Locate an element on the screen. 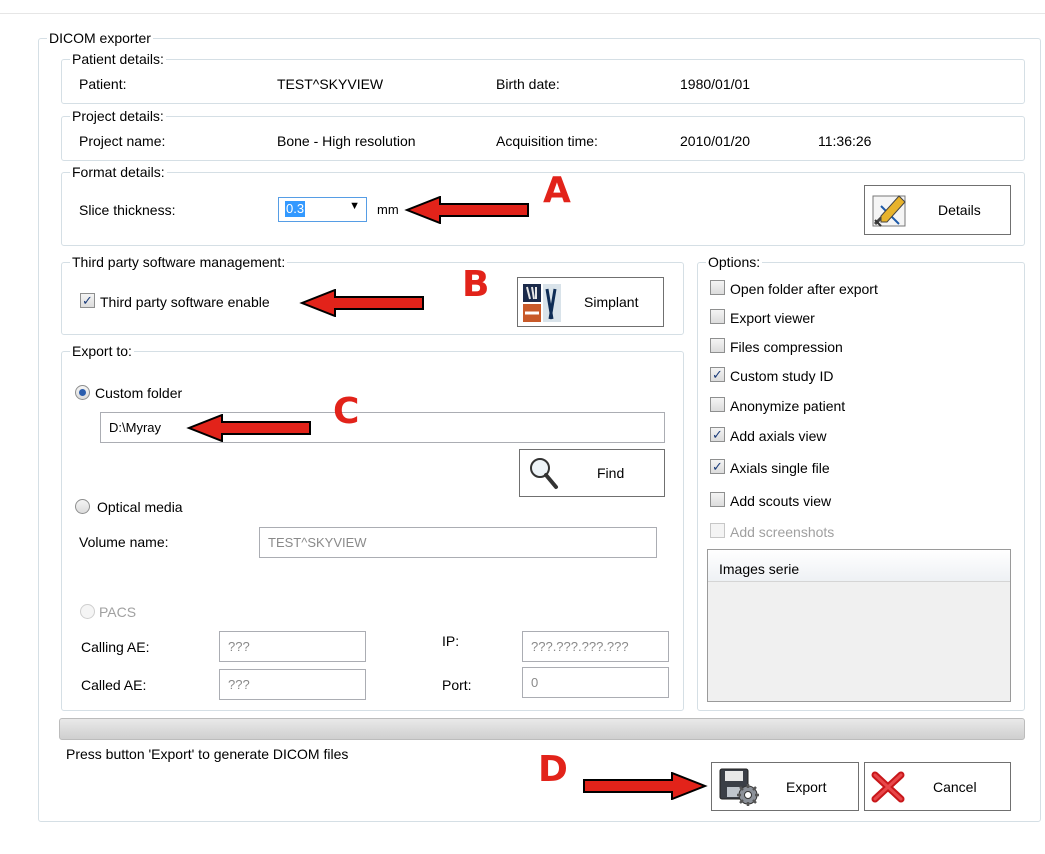  chevron-down-icon: ▼ is located at coordinates (354, 206).